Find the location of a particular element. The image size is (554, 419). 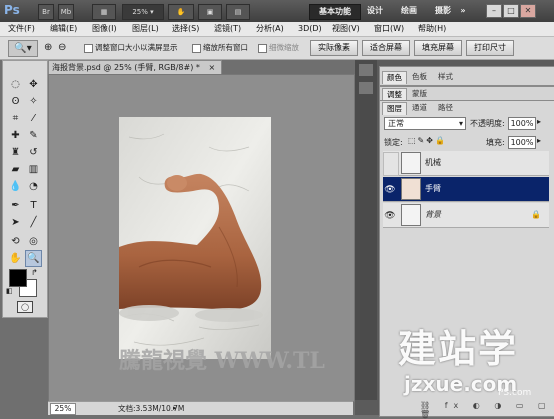

menu-select: 选择(S) is located at coordinates (185, 29).